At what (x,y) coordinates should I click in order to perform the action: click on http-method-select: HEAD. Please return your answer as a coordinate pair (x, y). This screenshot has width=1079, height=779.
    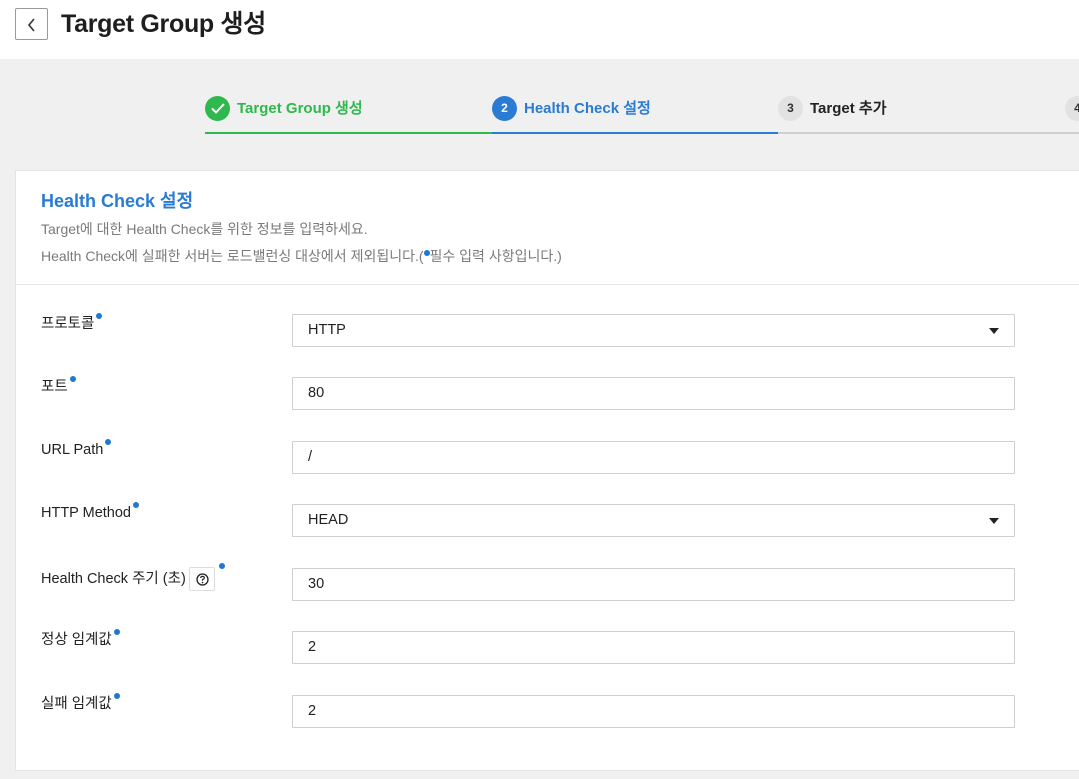
    Looking at the image, I should click on (653, 520).